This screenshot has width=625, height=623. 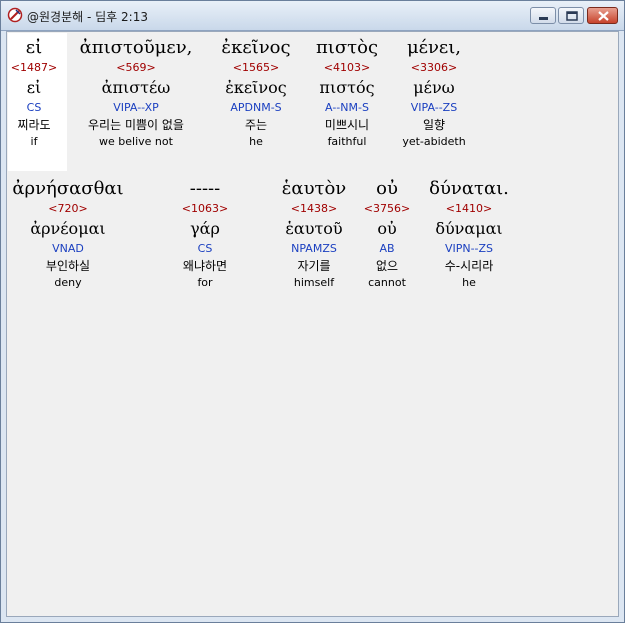 I want to click on english-gloss: for, so click(x=205, y=282).